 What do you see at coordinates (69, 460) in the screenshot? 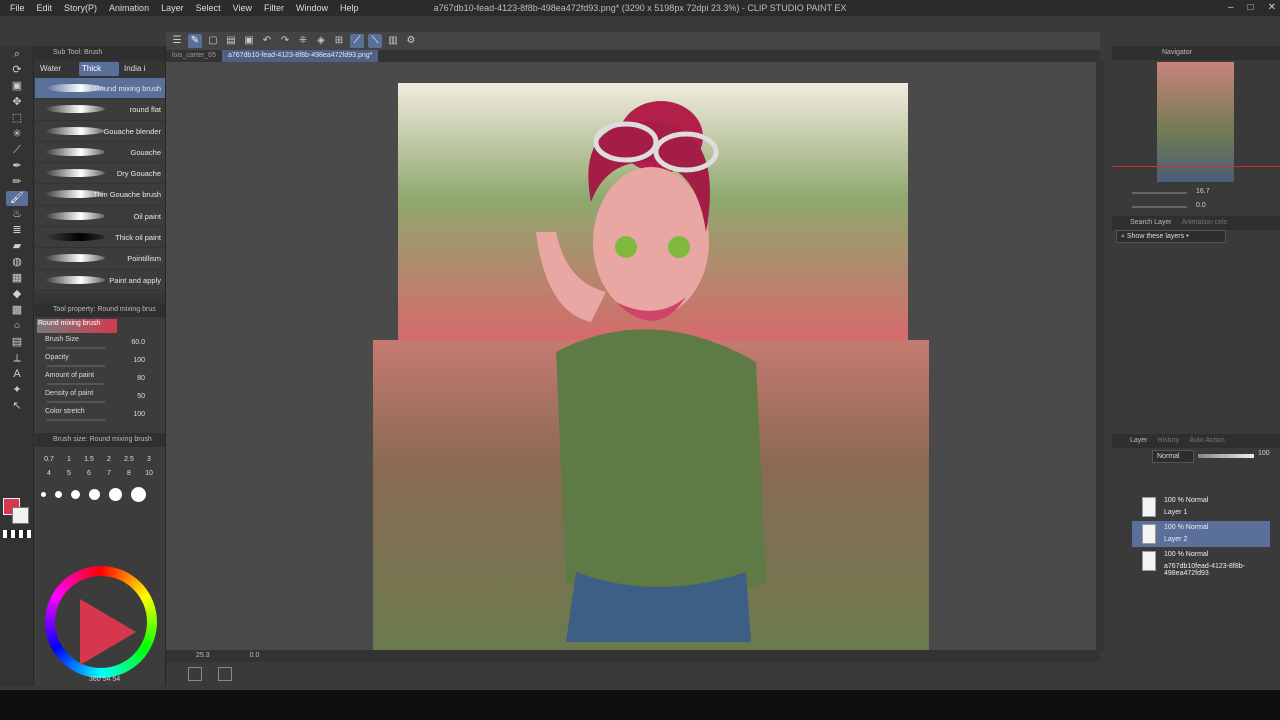
I see `brush-size-preset: 1` at bounding box center [69, 460].